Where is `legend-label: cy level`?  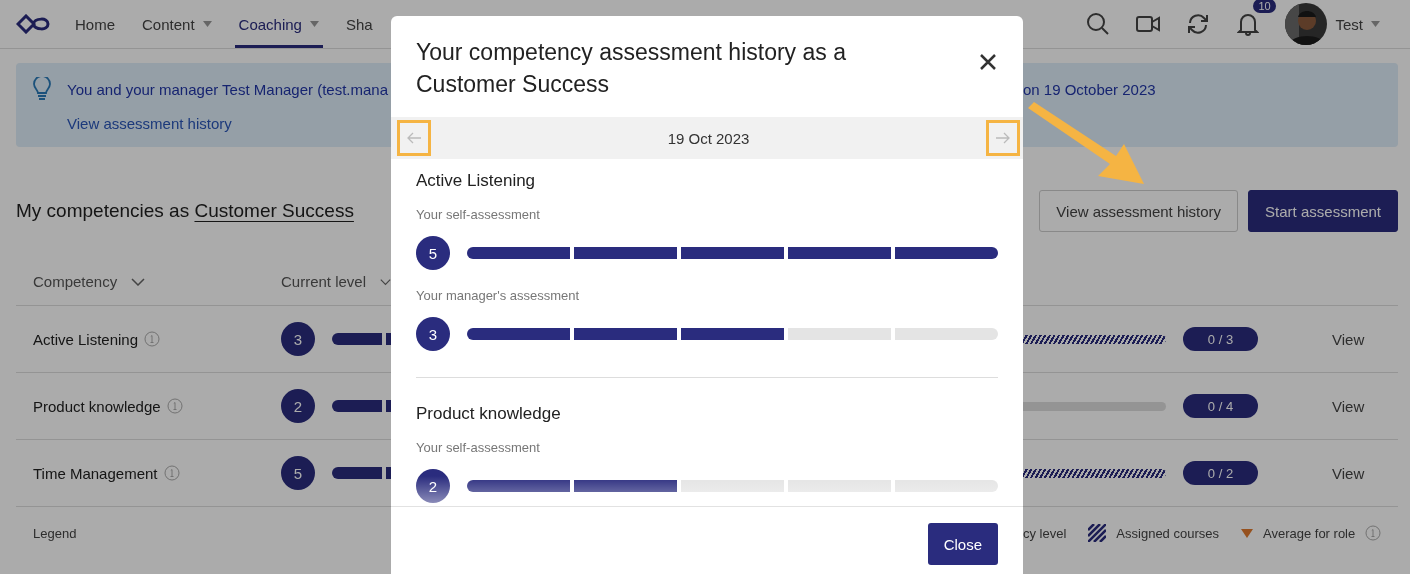
legend-label: cy level is located at coordinates (1045, 533).